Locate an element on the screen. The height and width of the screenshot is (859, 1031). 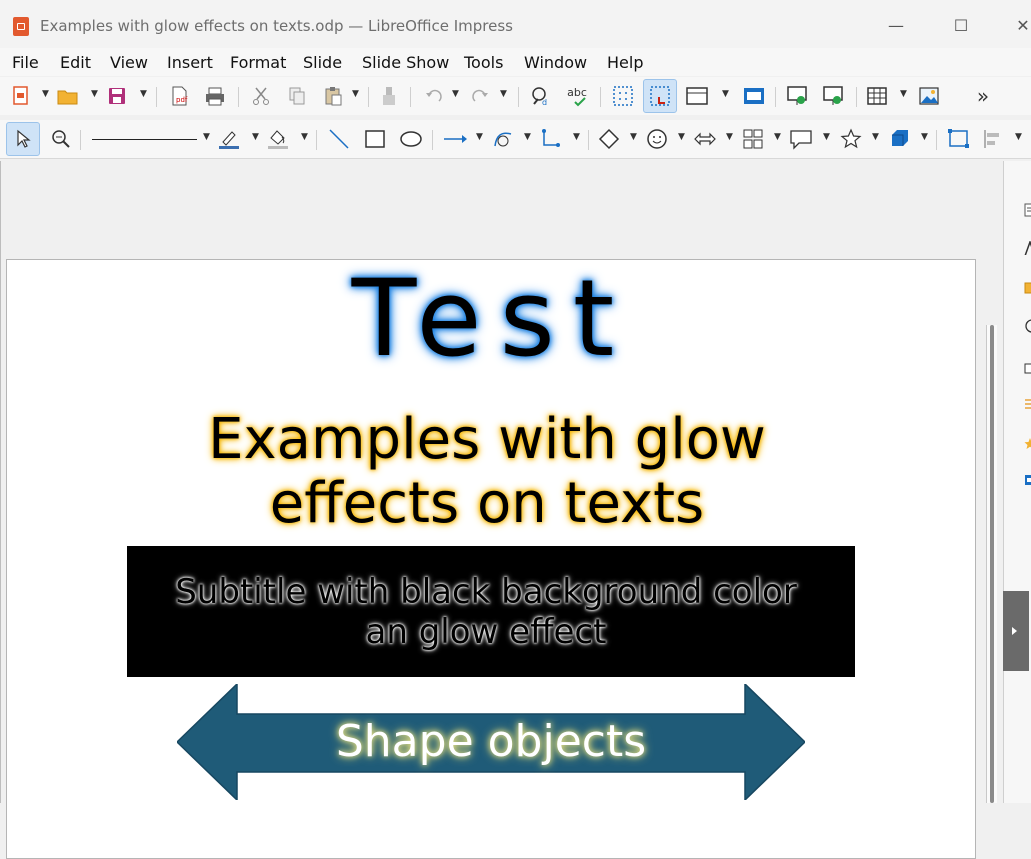
flowchart-dropdown-icon: ▼ is located at coordinates (777, 137).